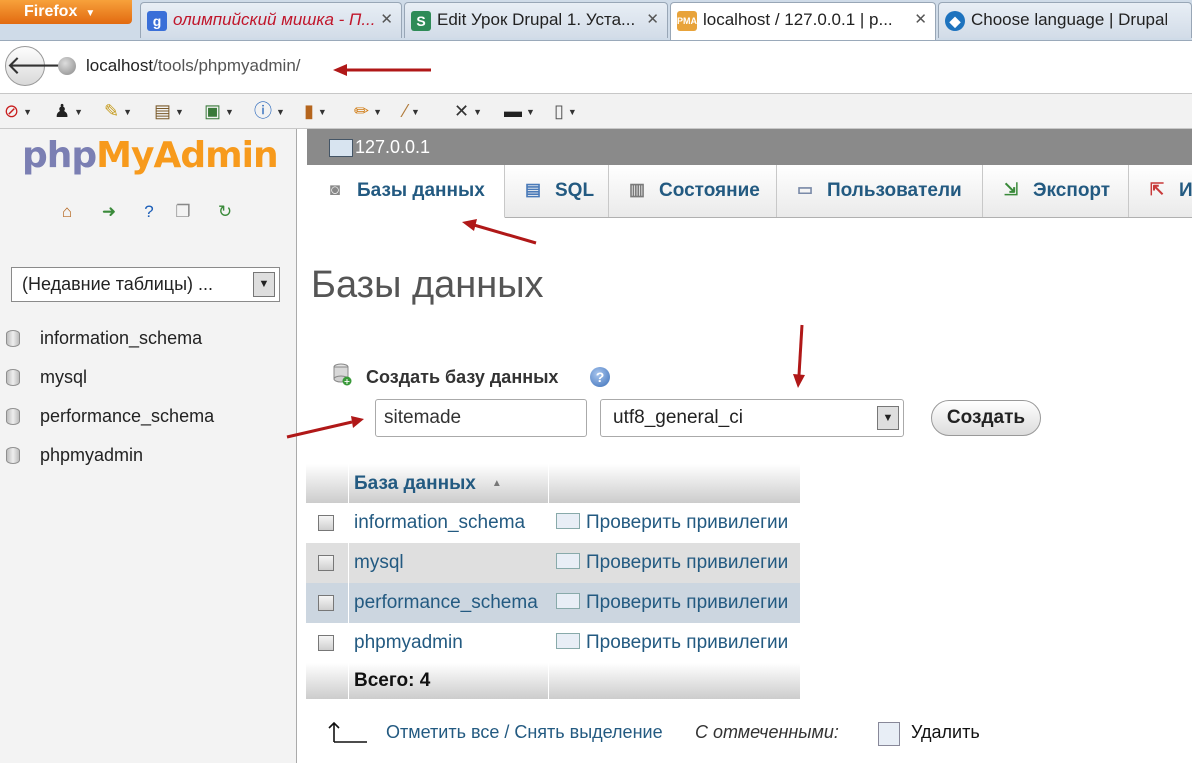 The width and height of the screenshot is (1192, 763). What do you see at coordinates (120, 65) in the screenshot?
I see `url-host: localhost` at bounding box center [120, 65].